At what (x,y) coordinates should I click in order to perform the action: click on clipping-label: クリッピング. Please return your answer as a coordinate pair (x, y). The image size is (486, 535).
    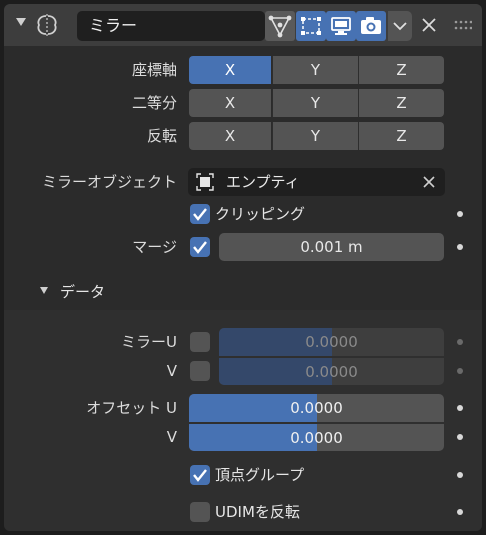
    Looking at the image, I should click on (260, 214).